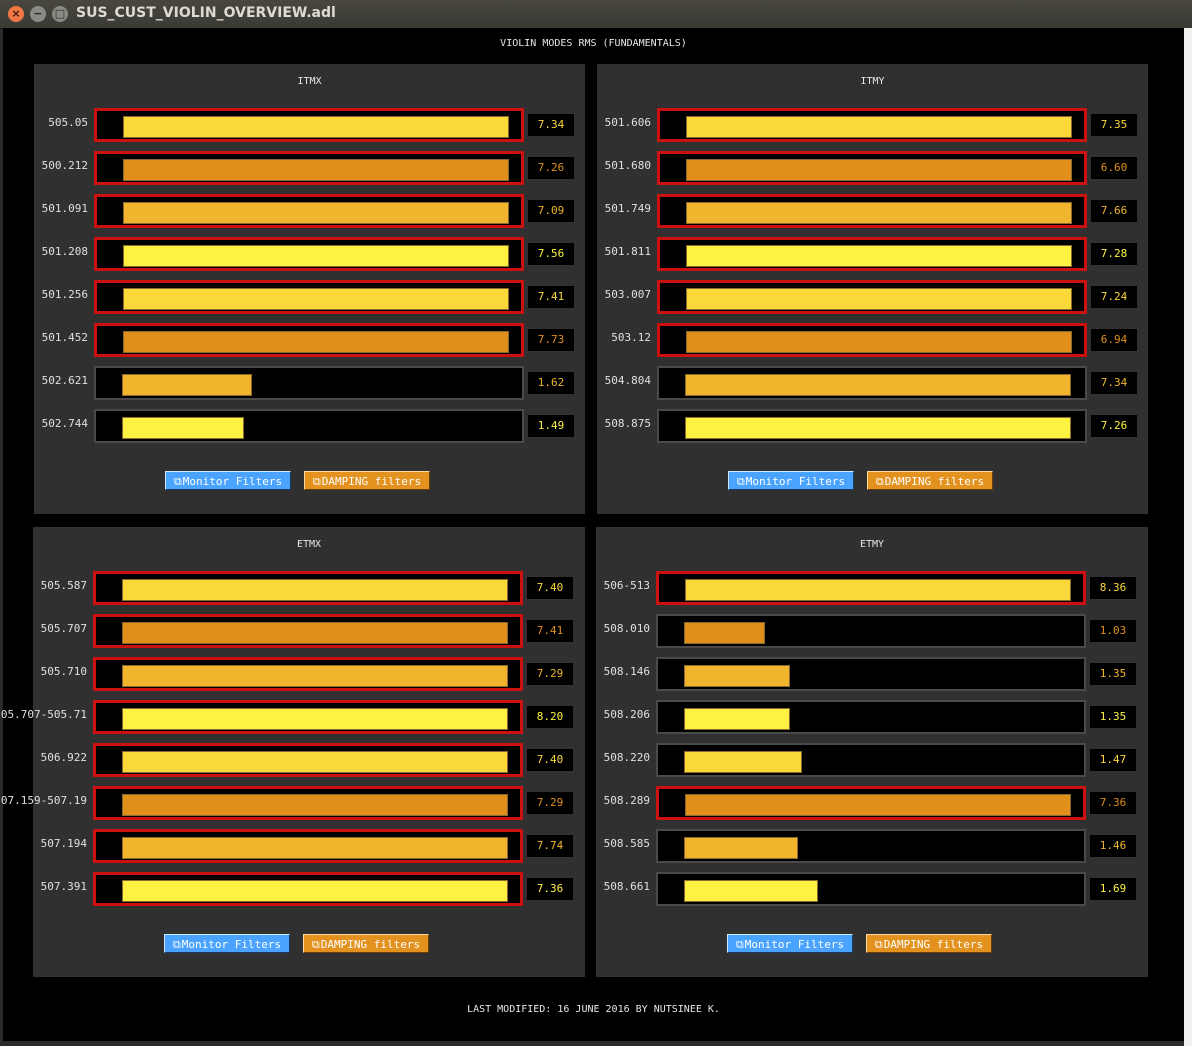  What do you see at coordinates (64, 251) in the screenshot?
I see `mode-frequency-label: 501.208` at bounding box center [64, 251].